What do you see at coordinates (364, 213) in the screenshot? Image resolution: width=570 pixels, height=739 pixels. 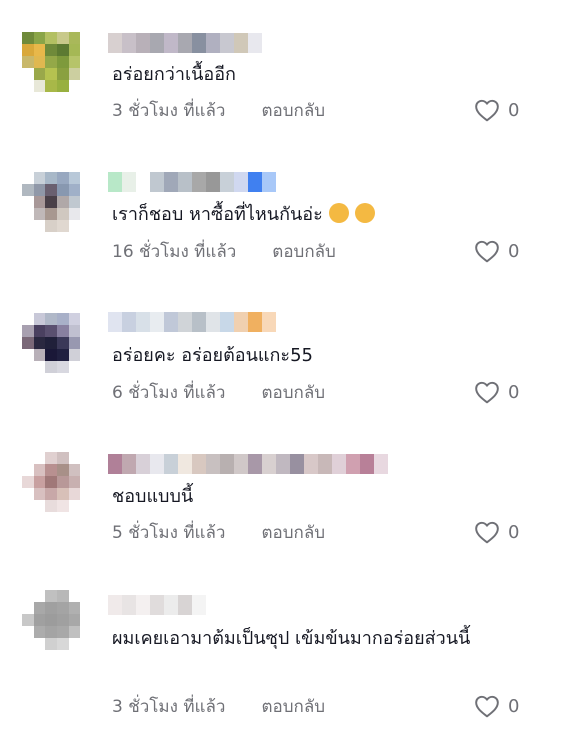 I see `emoji-sweat-smile` at bounding box center [364, 213].